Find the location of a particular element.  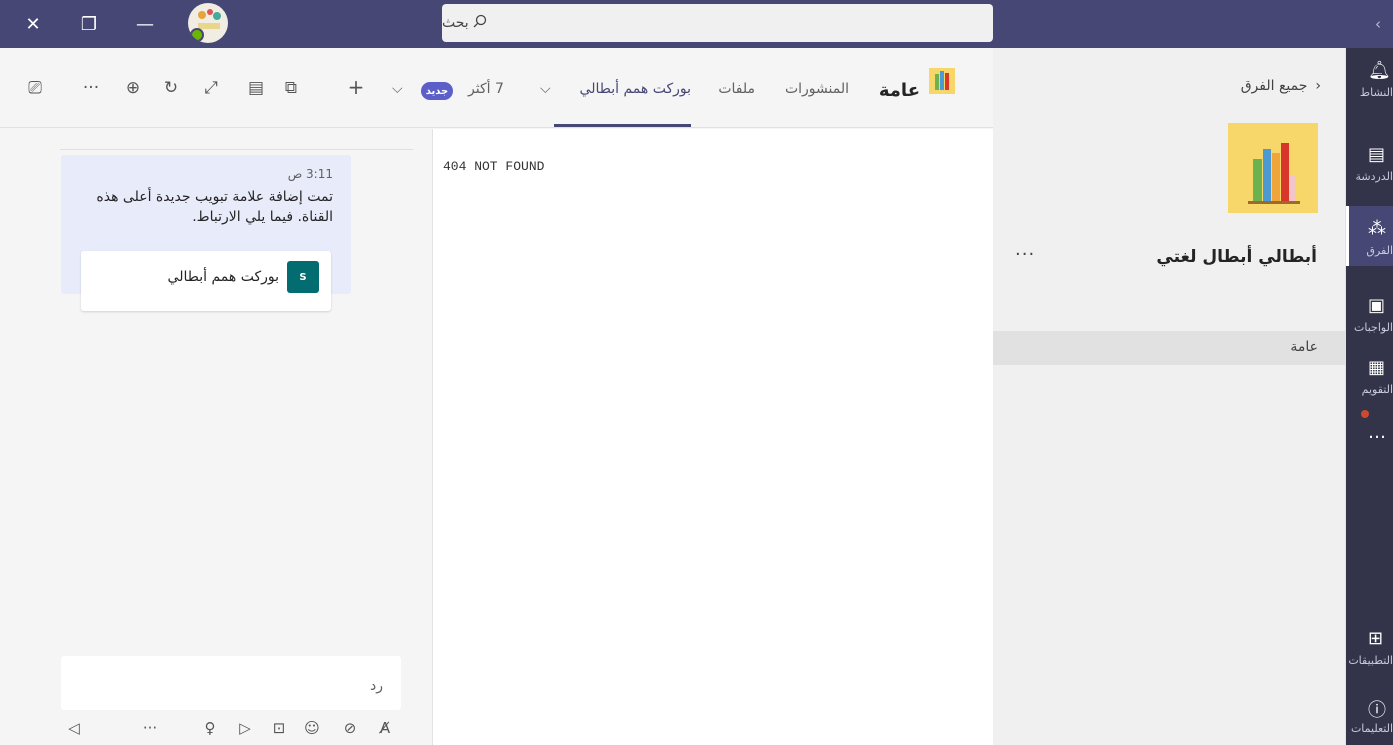

all-teams-label: جميع الفرق is located at coordinates (1274, 86).